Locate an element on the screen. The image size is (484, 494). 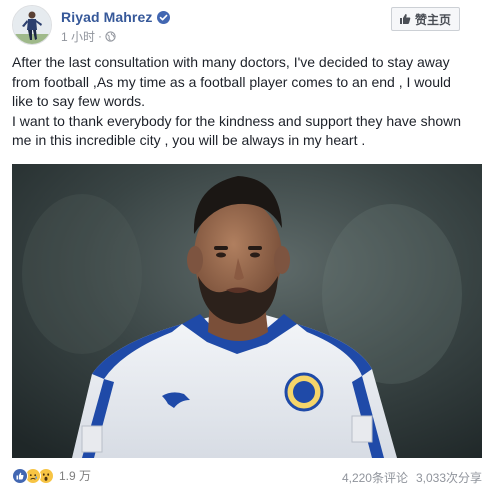
like-page-button: 赞主页 is located at coordinates (425, 19).